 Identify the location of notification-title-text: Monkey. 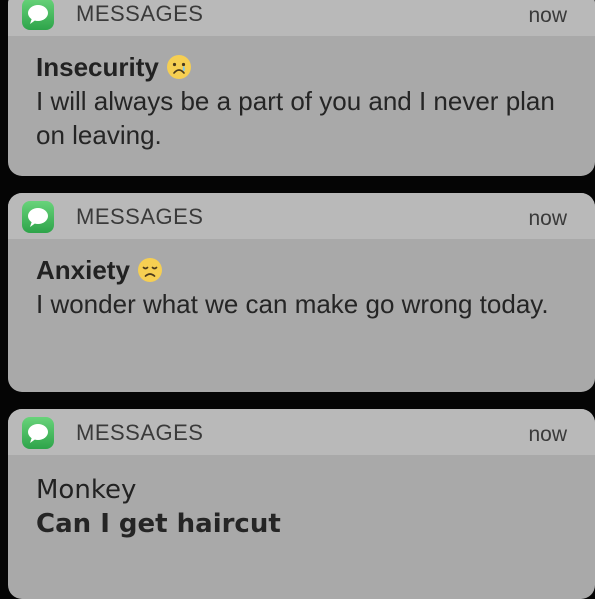
(86, 490).